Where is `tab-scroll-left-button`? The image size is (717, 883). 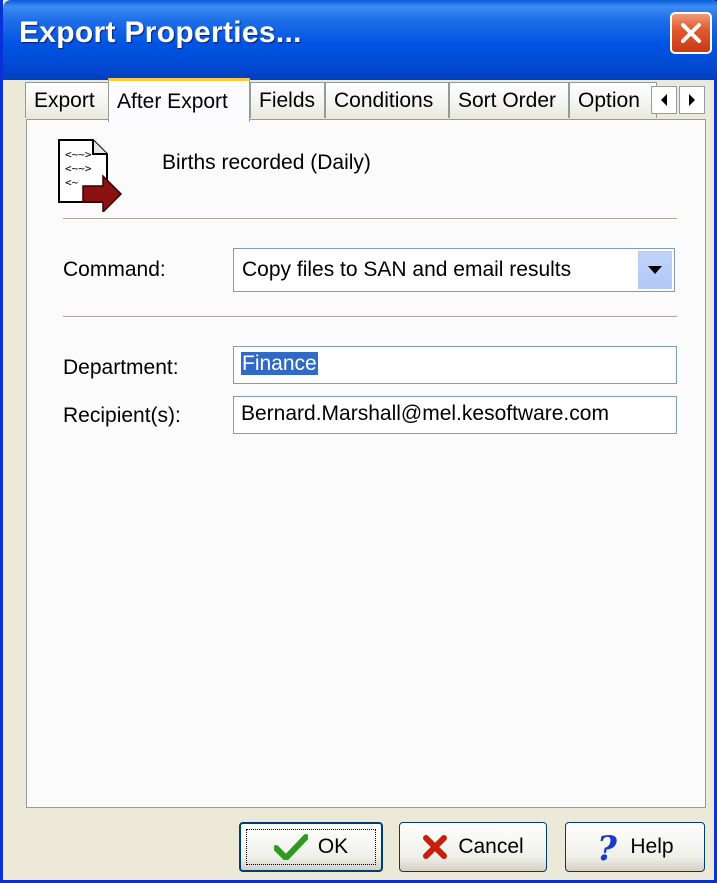 tab-scroll-left-button is located at coordinates (664, 100).